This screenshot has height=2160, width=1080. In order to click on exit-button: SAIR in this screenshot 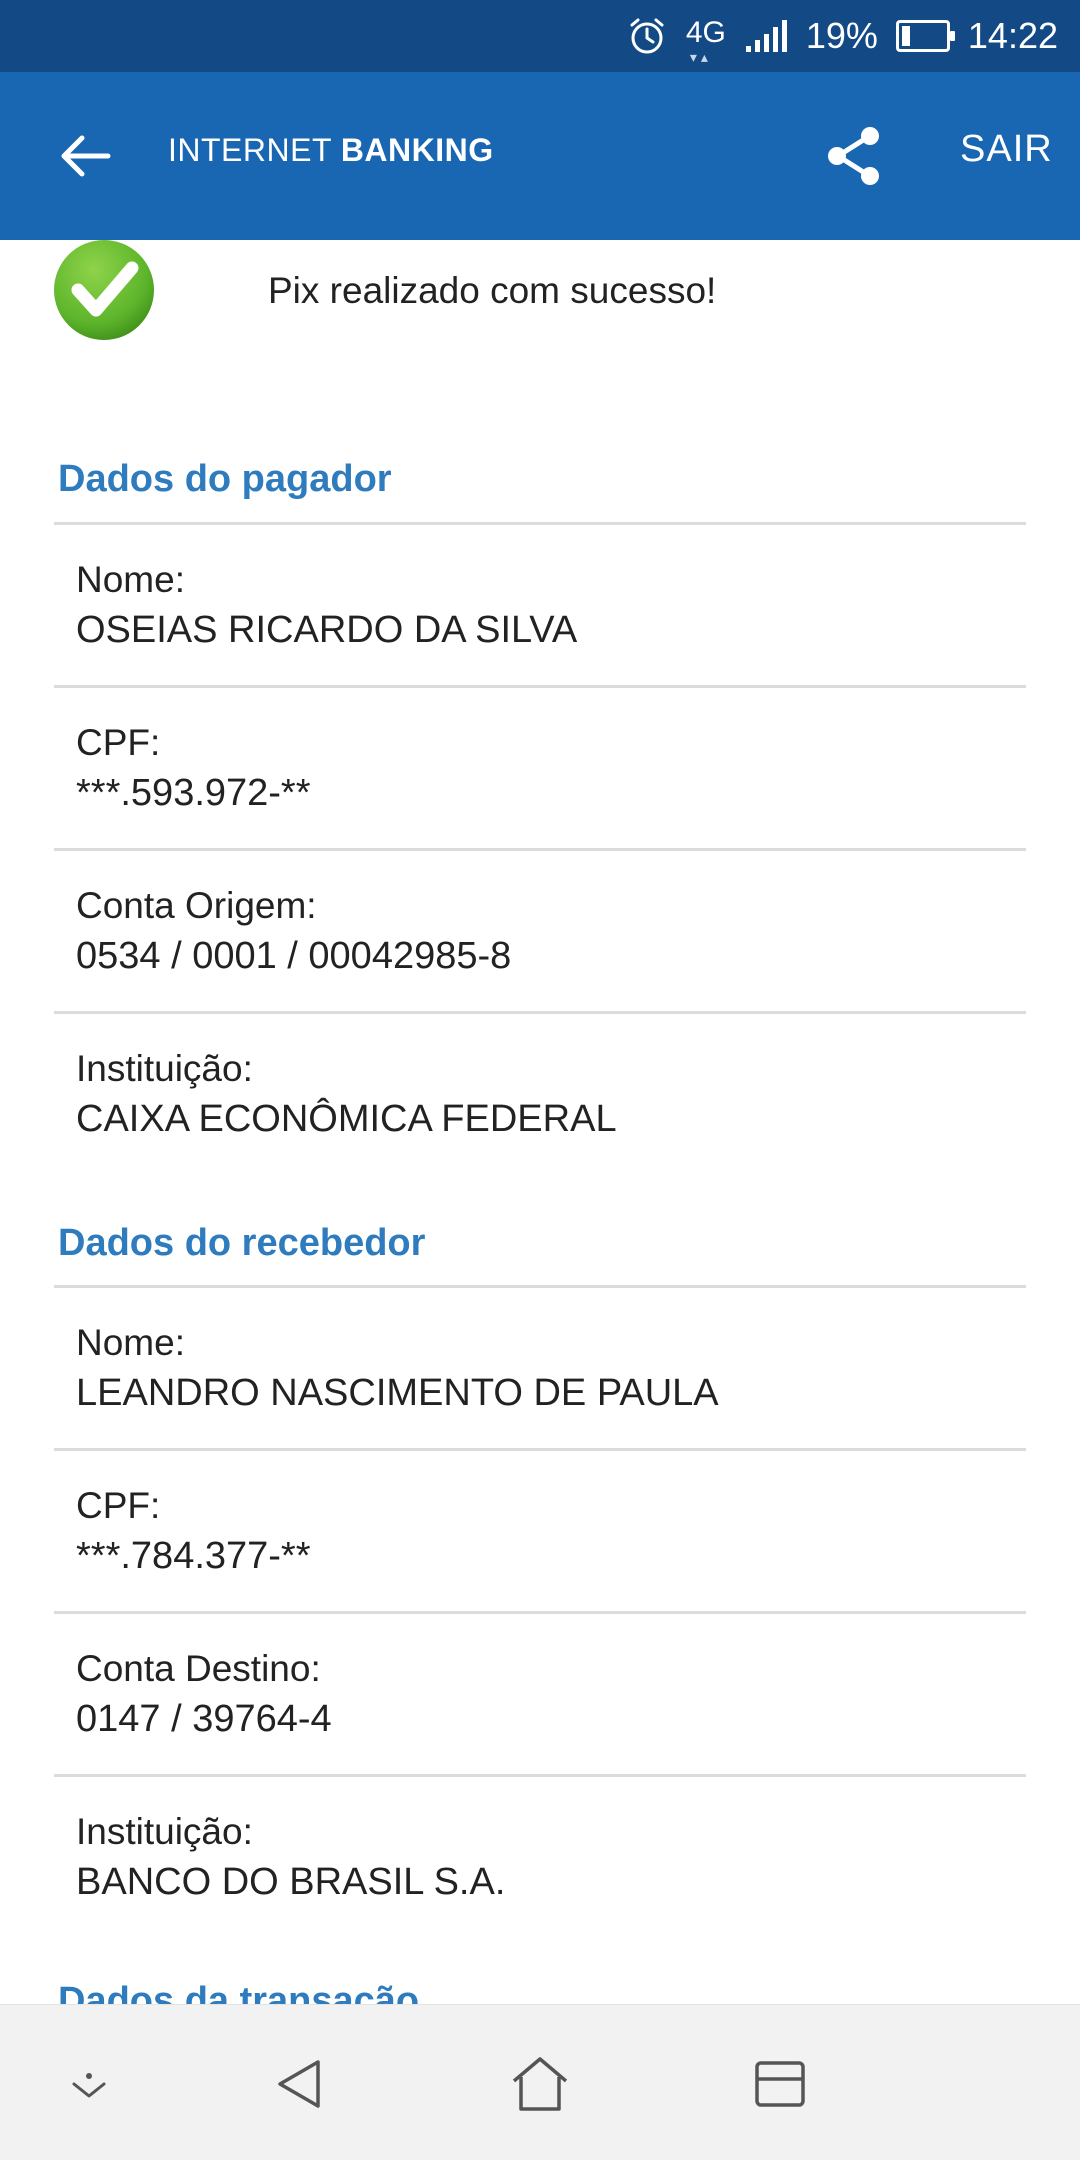, I will do `click(1006, 149)`.